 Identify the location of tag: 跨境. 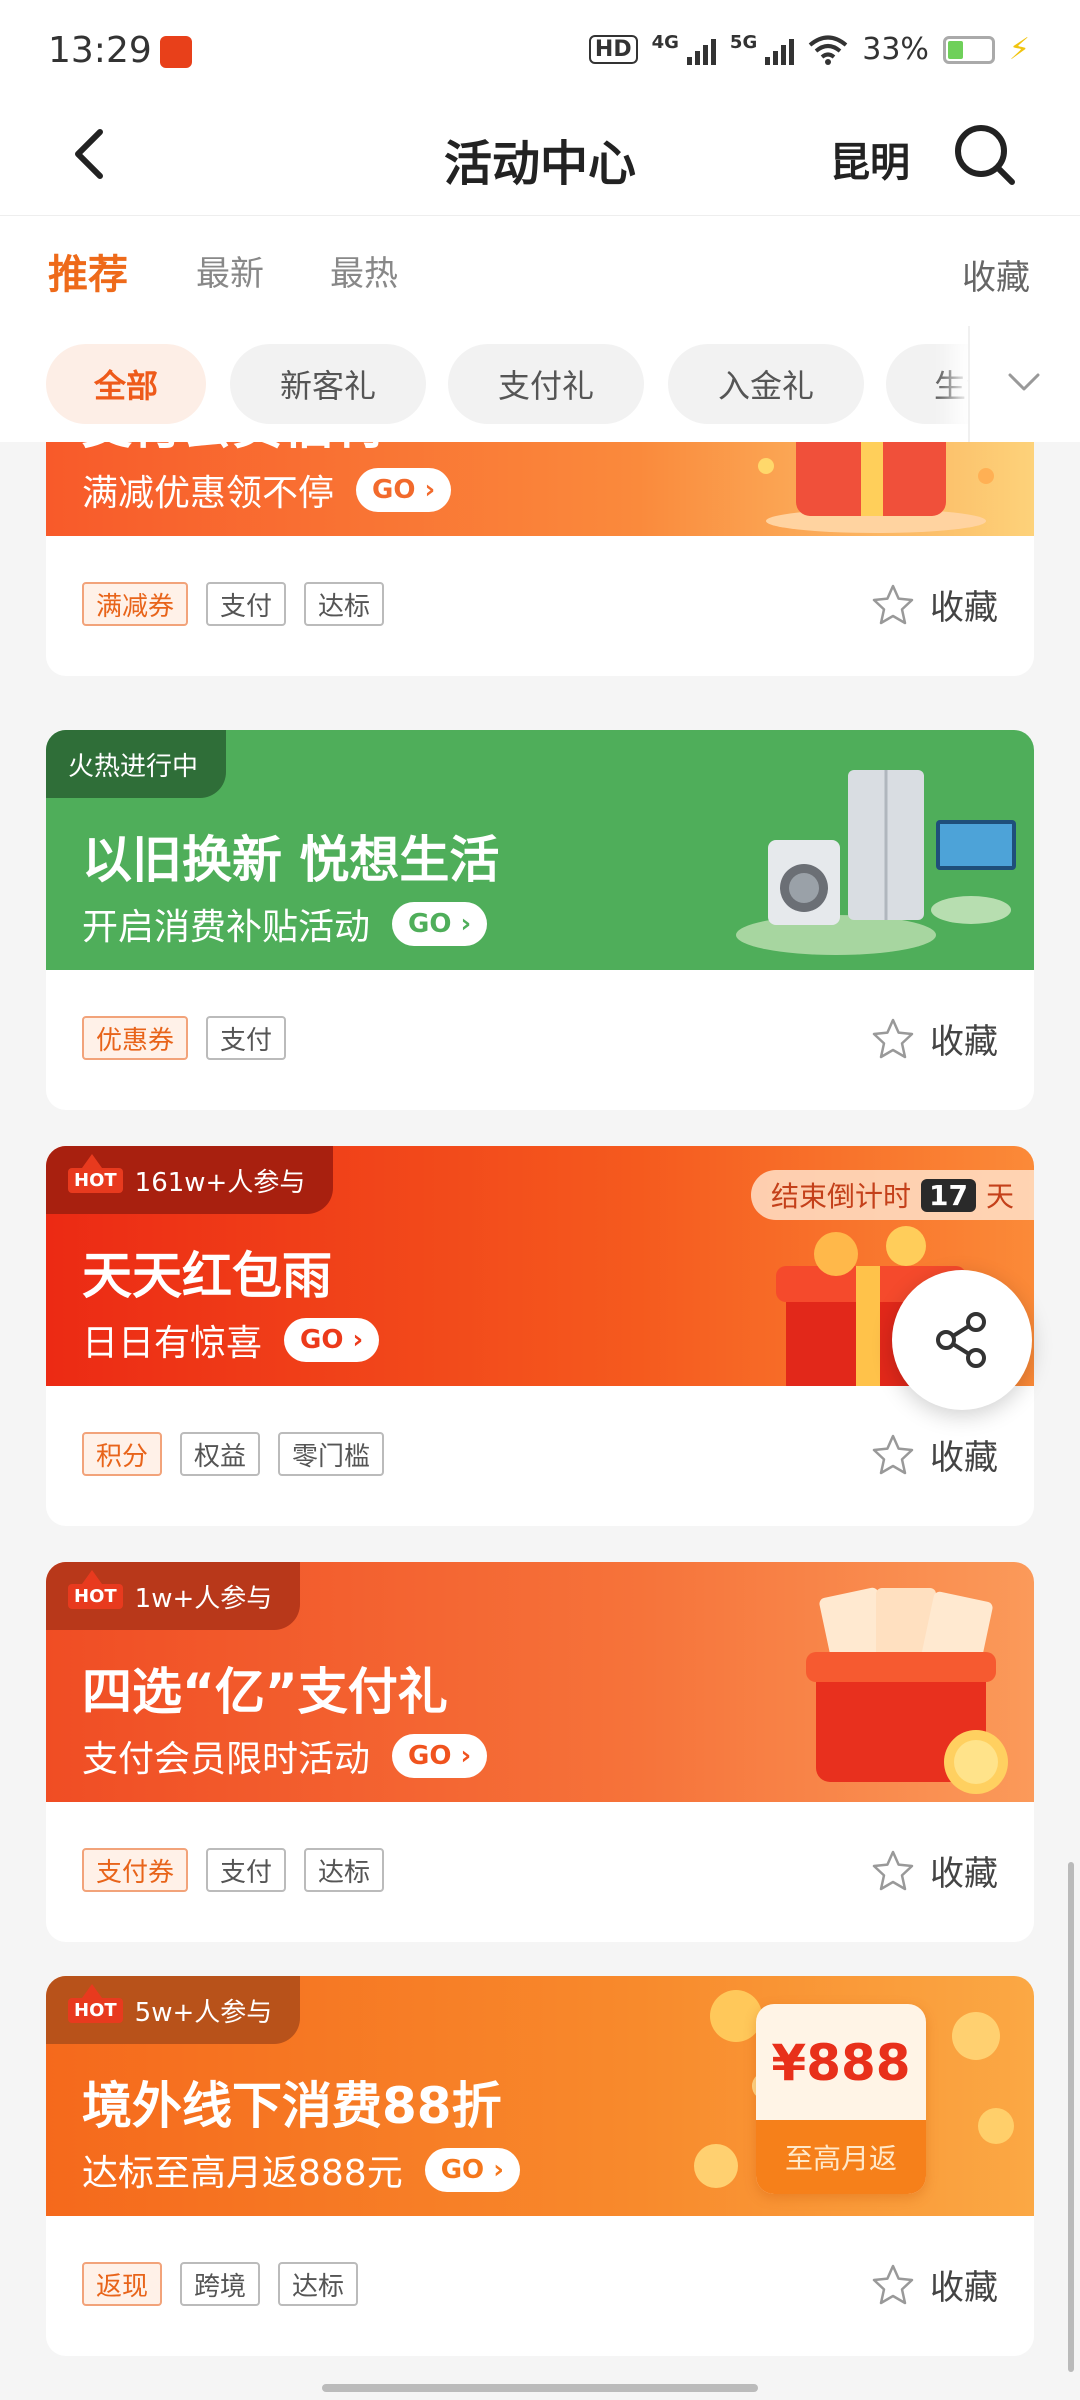
(220, 2284).